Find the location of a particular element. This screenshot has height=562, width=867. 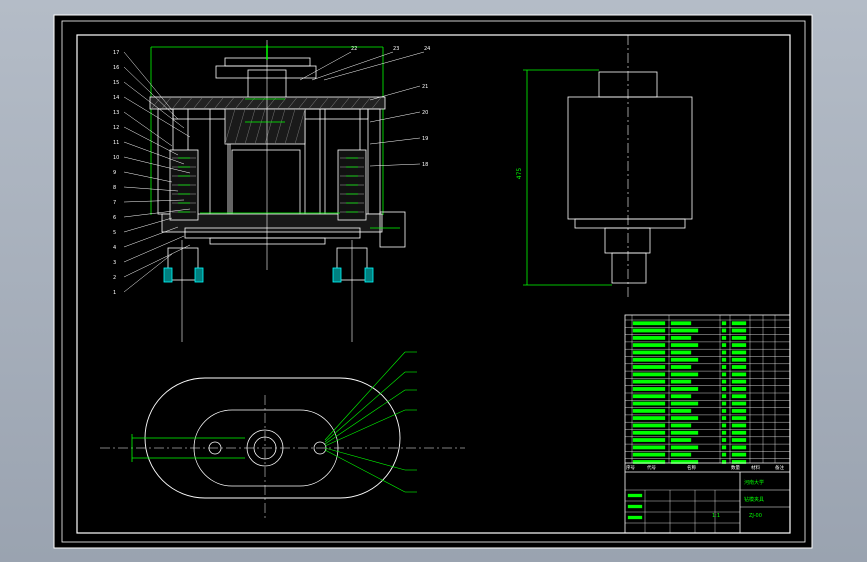

parts-list-header: 材料 is located at coordinates (755, 467).